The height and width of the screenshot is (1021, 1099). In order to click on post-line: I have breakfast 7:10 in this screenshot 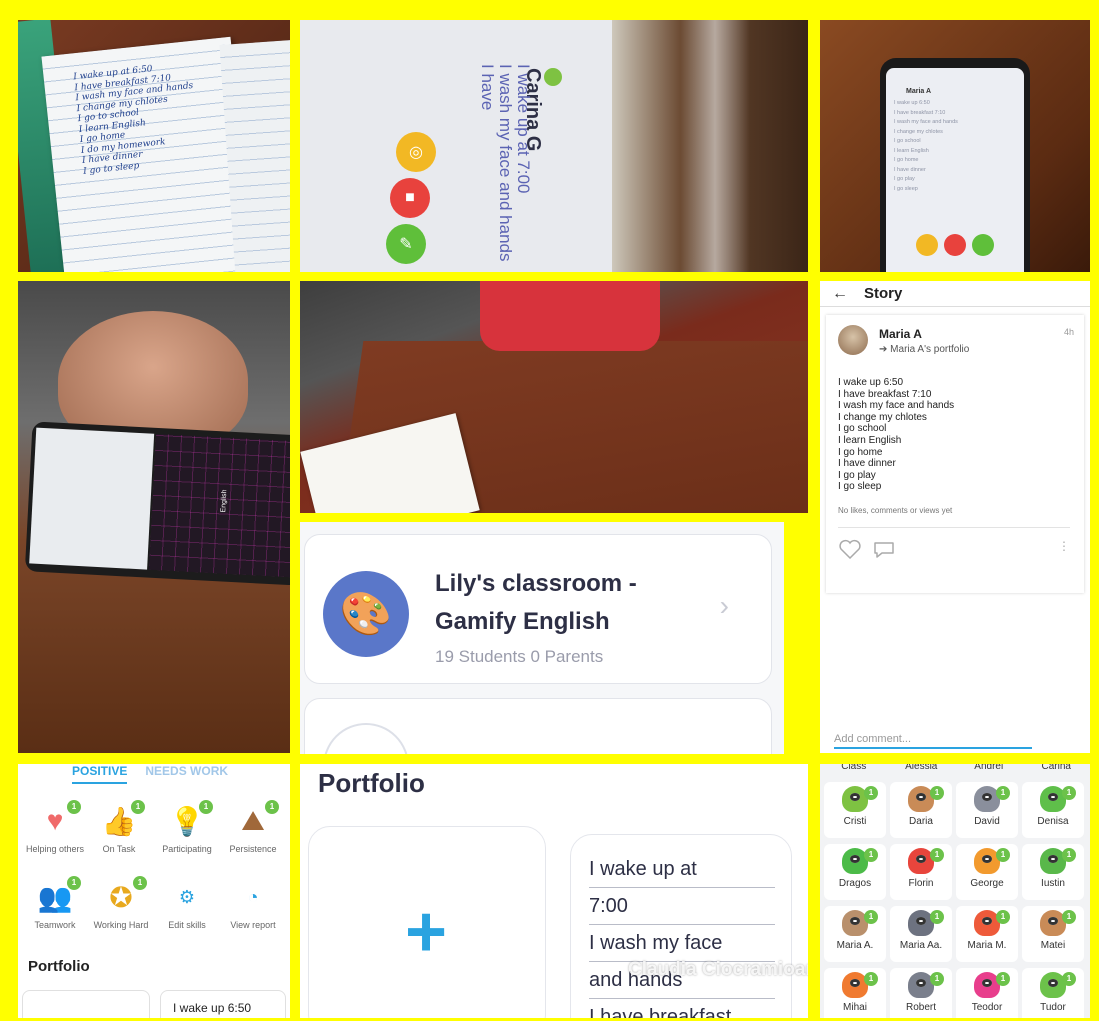, I will do `click(920, 112)`.